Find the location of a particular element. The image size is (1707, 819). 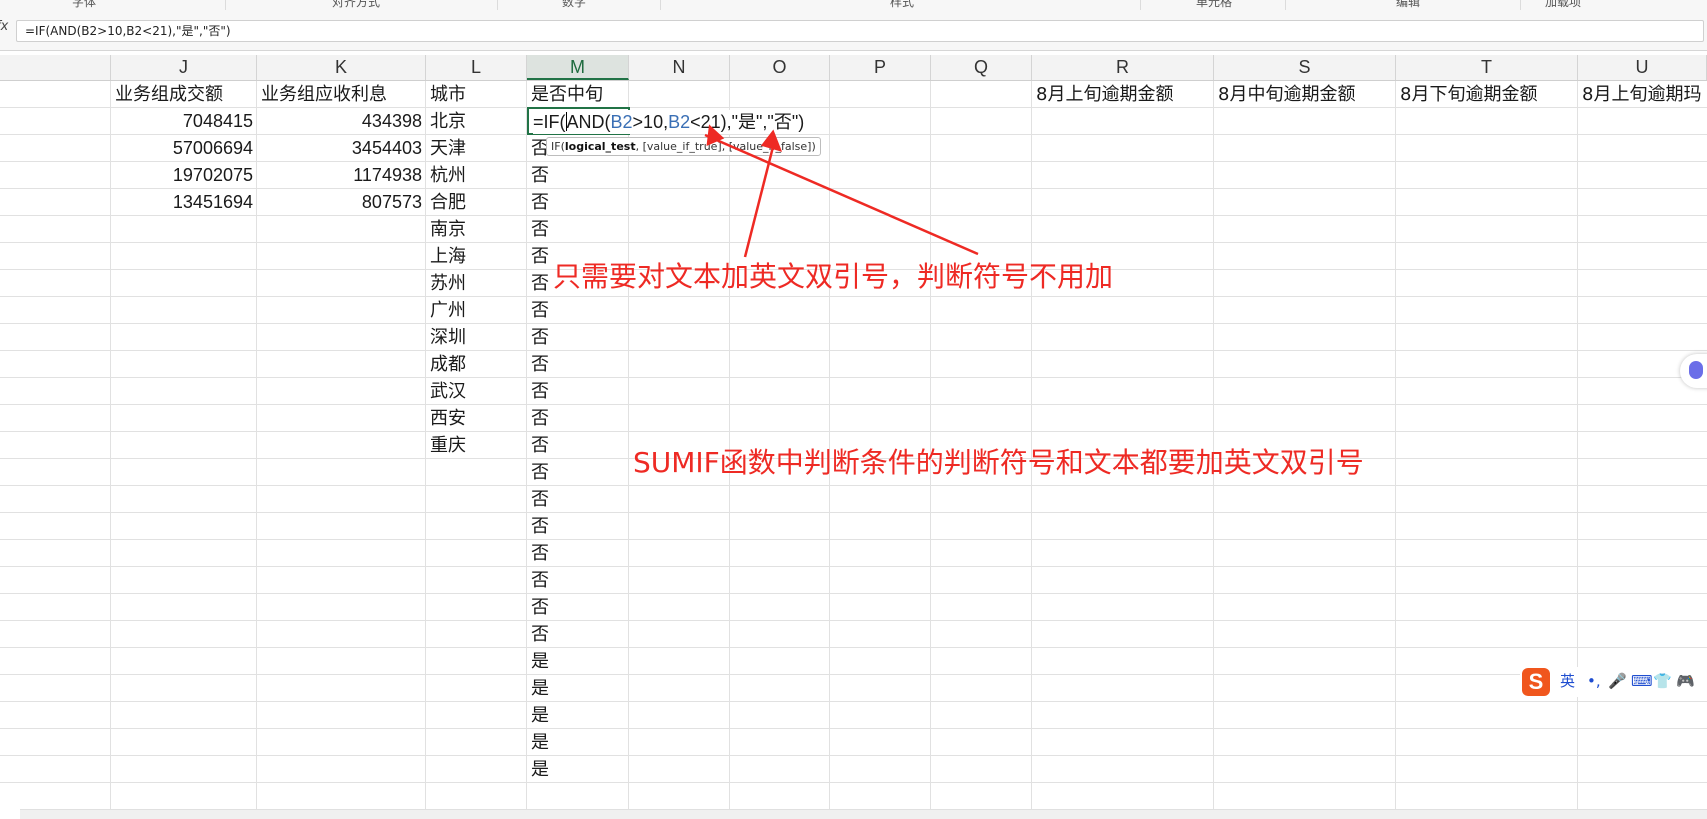

ime-language-toggle: 英 is located at coordinates (1567, 681).